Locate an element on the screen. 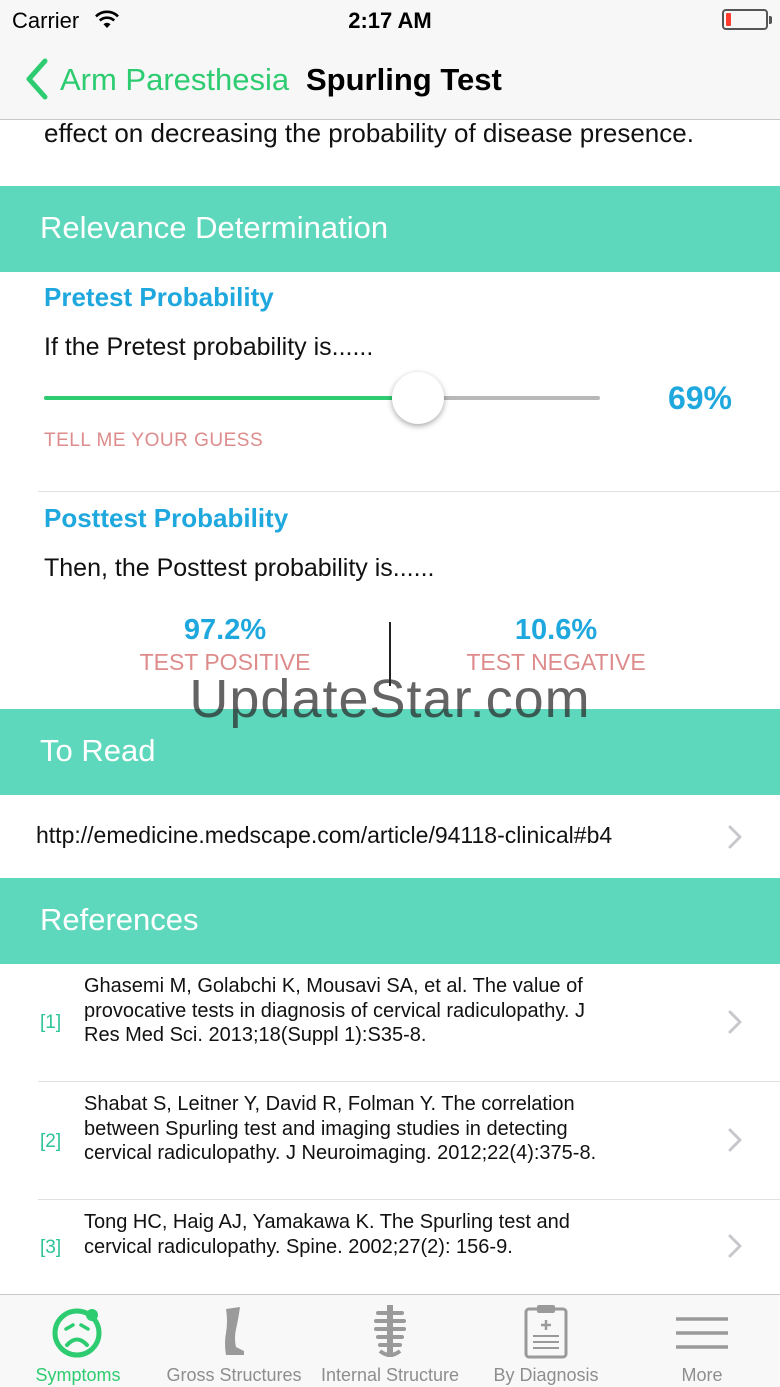 The image size is (780, 1387). reference-number: [3] is located at coordinates (51, 1247).